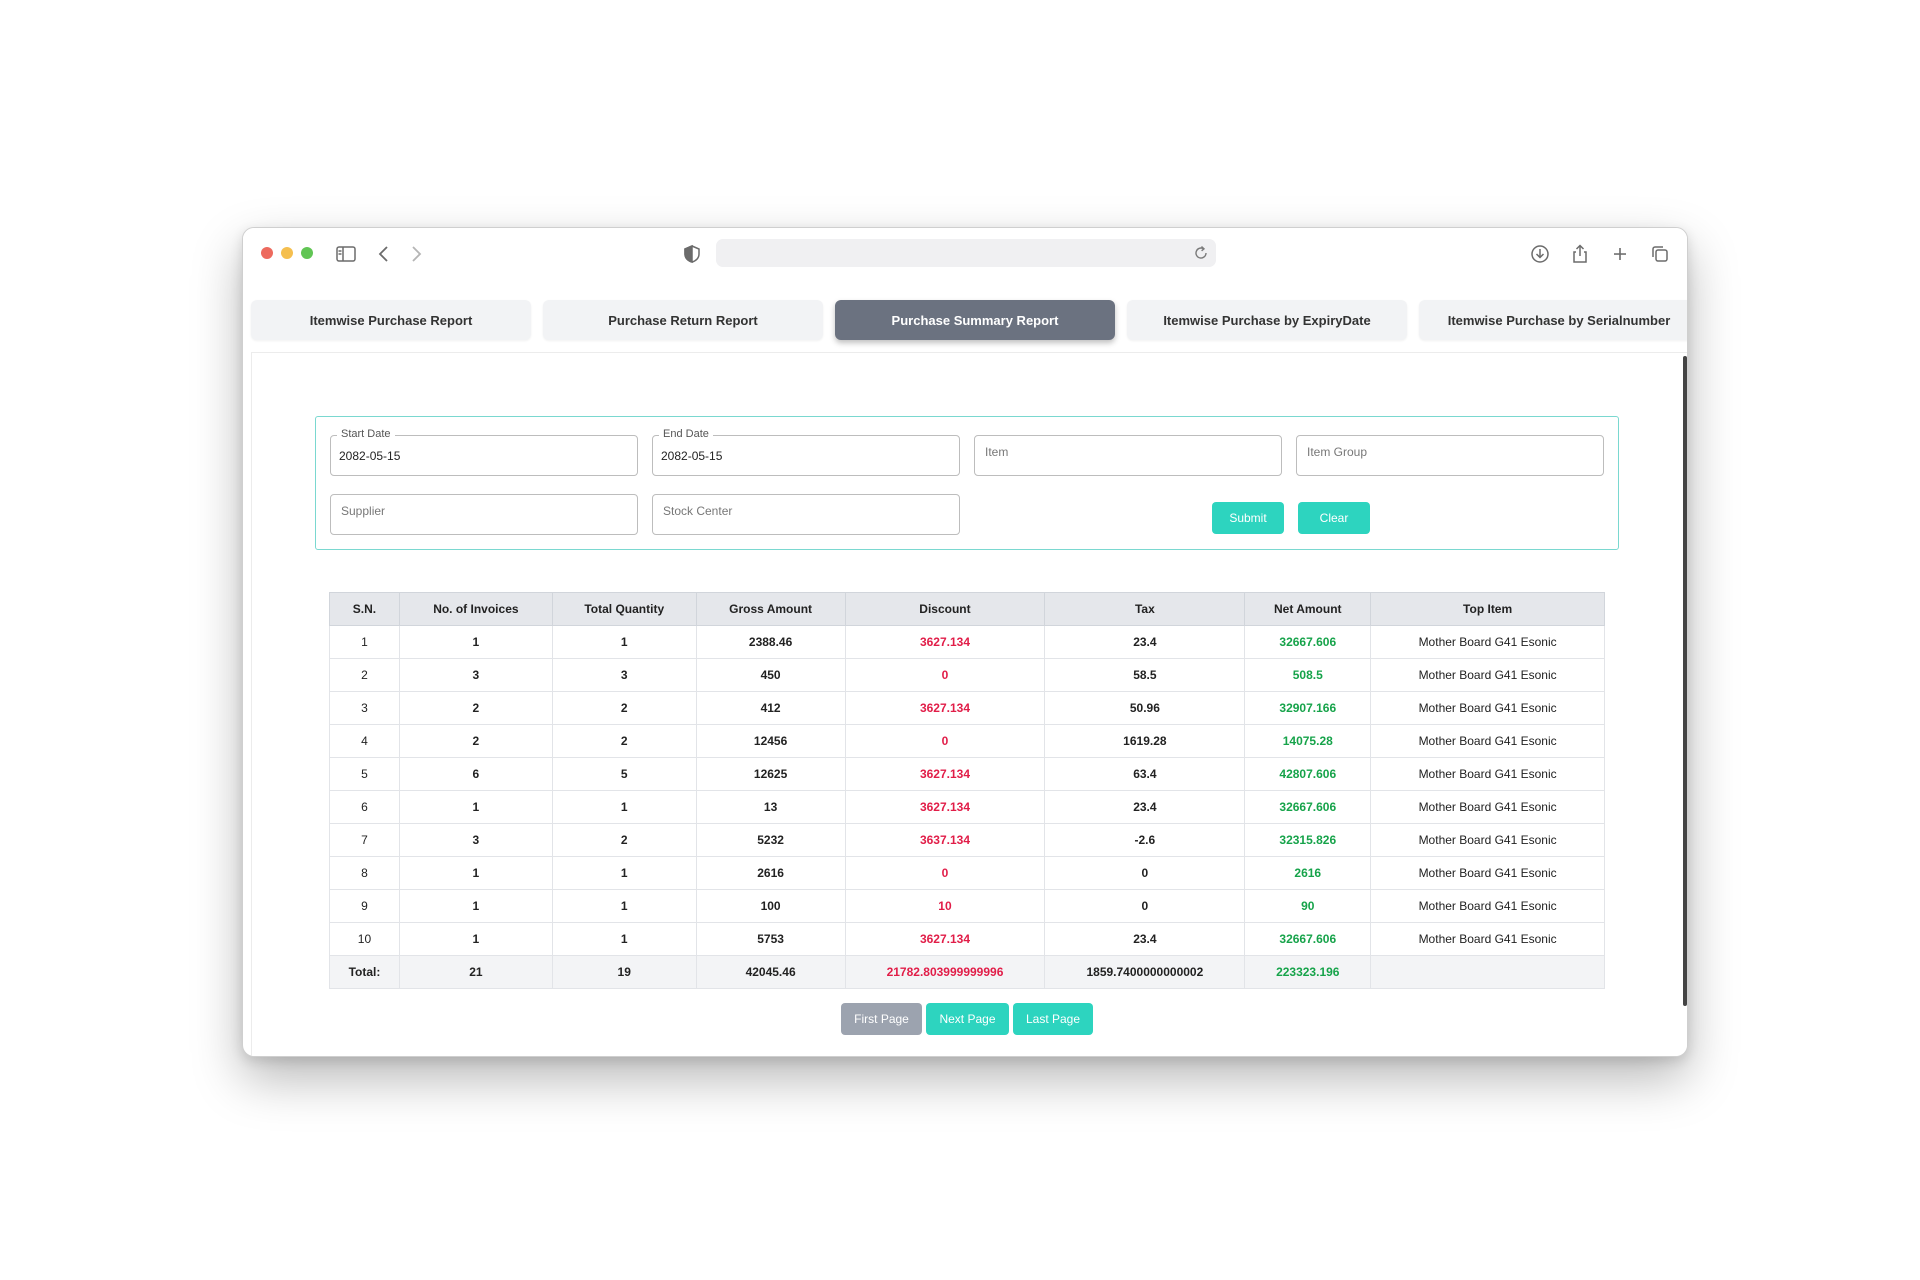  I want to click on row-sn: 3, so click(364, 708).